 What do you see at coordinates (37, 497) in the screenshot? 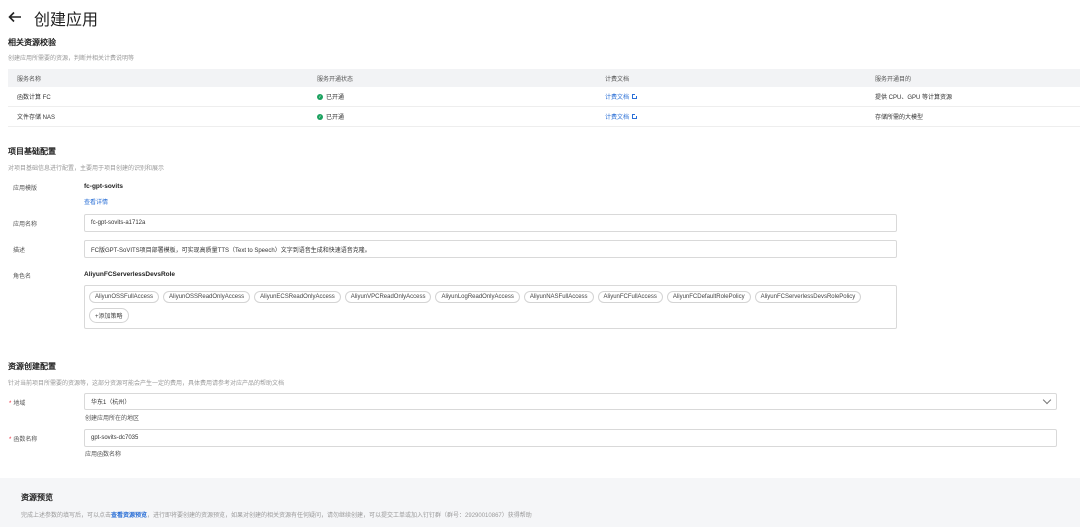
I see `resource-preview-title: 资源预览` at bounding box center [37, 497].